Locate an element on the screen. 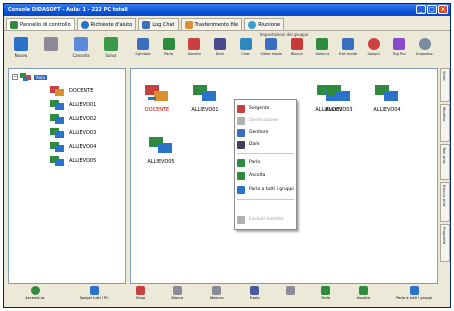  tree-item-allievo04: ALLIEVO04 is located at coordinates (72, 147).